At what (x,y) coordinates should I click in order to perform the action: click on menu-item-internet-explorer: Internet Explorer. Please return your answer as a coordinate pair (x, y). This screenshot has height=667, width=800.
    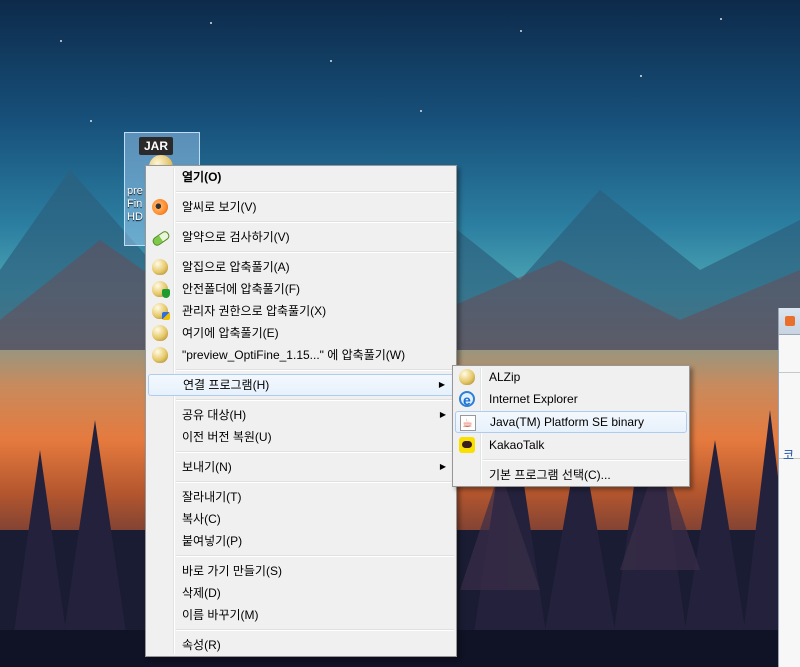
    Looking at the image, I should click on (571, 399).